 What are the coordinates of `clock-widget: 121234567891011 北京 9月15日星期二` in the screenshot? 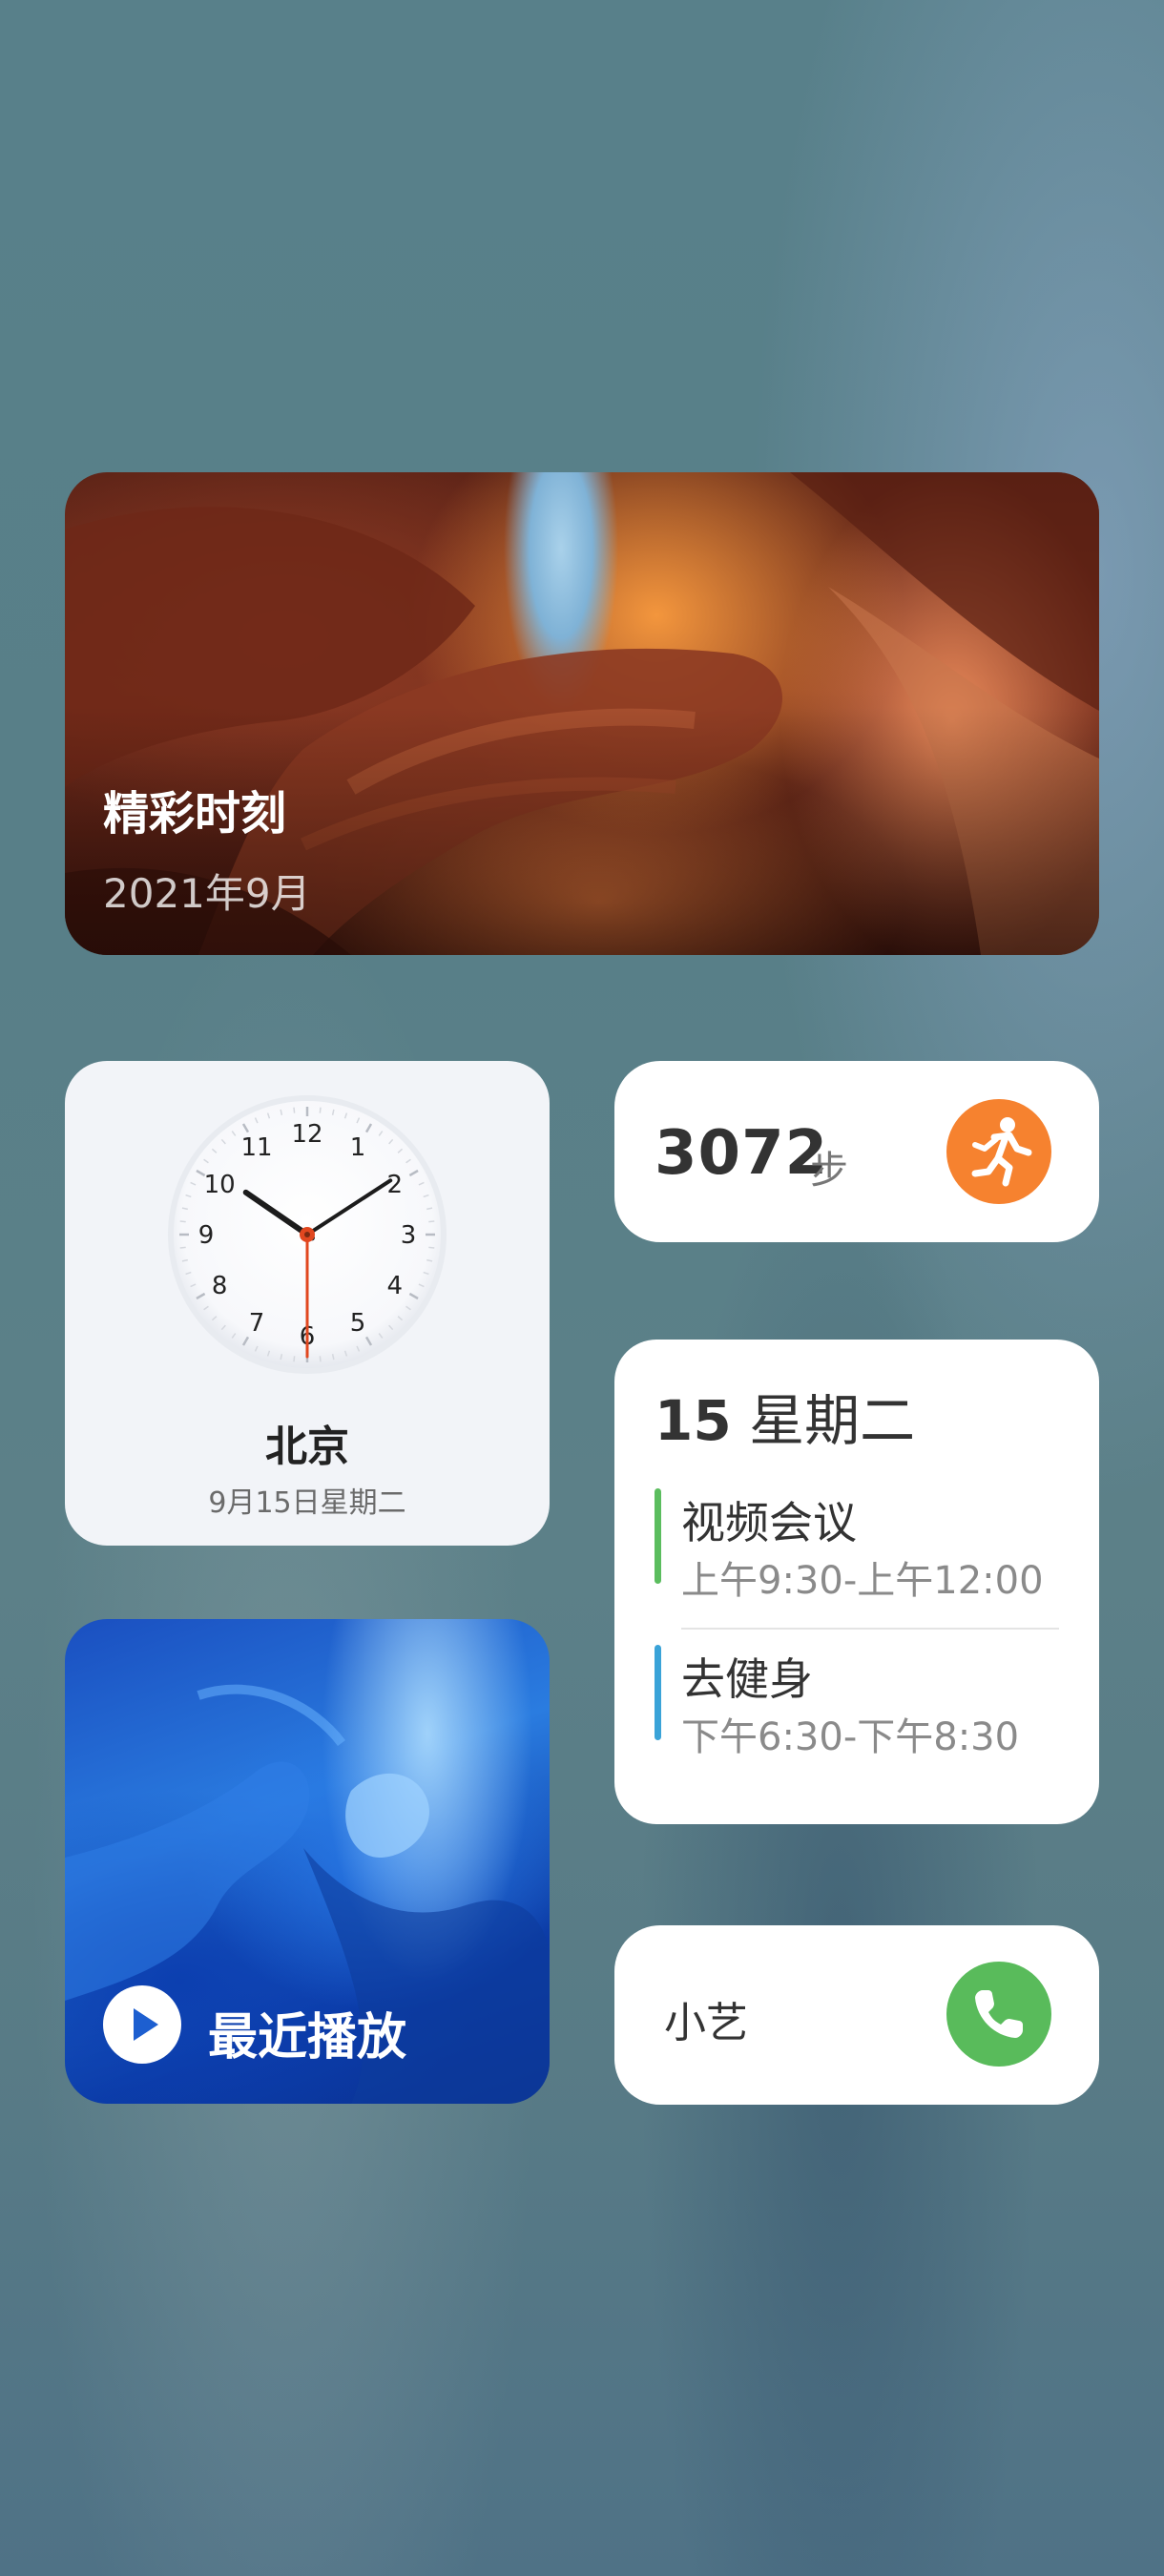 It's located at (308, 1303).